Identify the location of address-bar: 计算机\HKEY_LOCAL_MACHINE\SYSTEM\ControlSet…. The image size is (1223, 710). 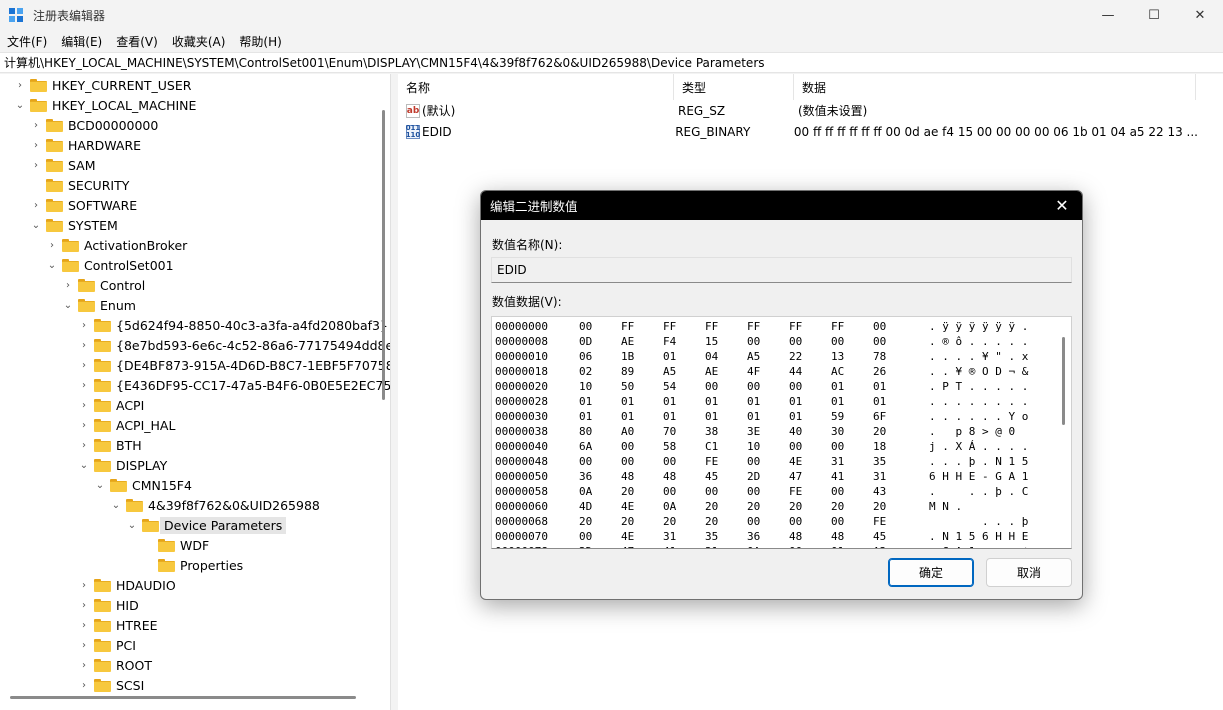
(611, 62).